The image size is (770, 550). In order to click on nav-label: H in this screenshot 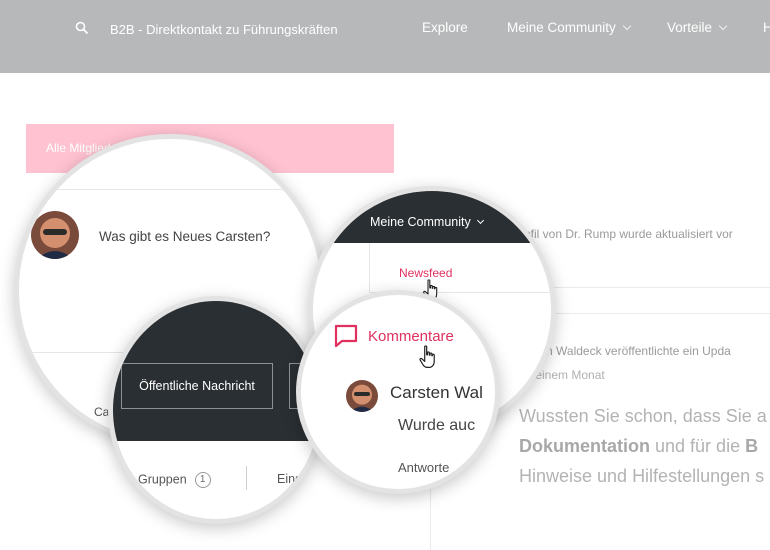, I will do `click(766, 27)`.